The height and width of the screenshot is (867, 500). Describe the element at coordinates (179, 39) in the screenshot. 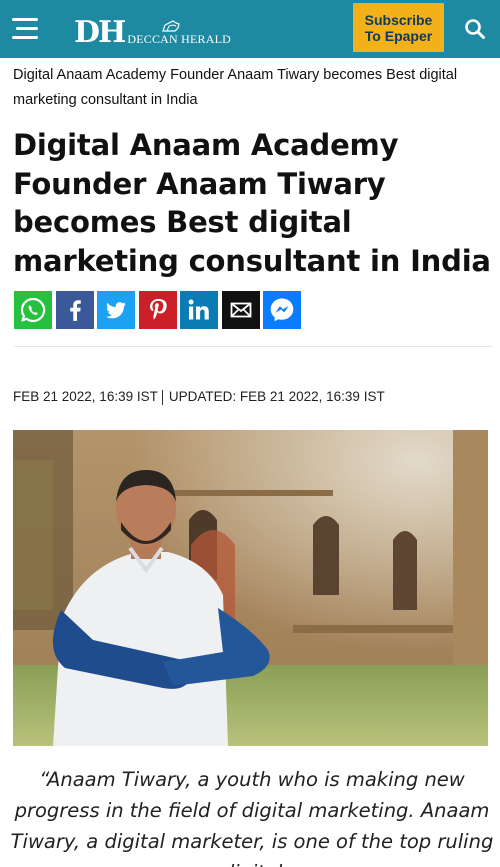

I see `logo-text: DECCAN HERALD` at that location.